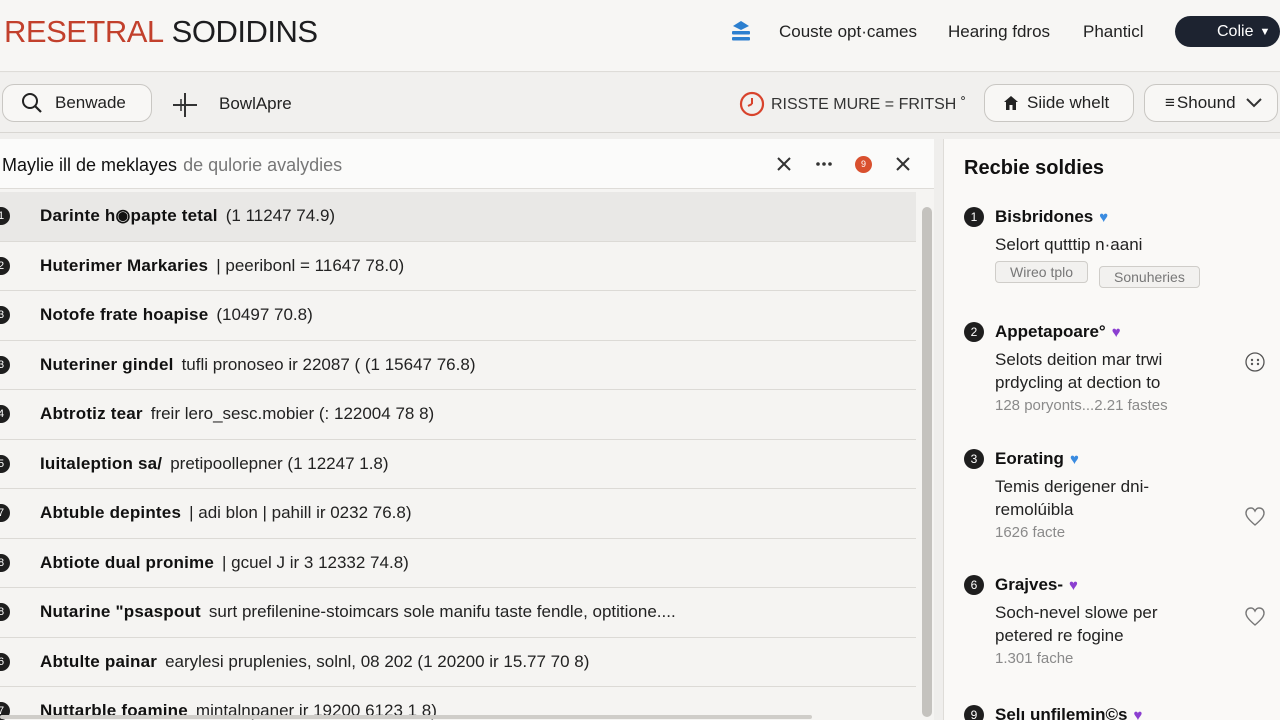  Describe the element at coordinates (863, 164) in the screenshot. I see `notification-badge: 9` at that location.